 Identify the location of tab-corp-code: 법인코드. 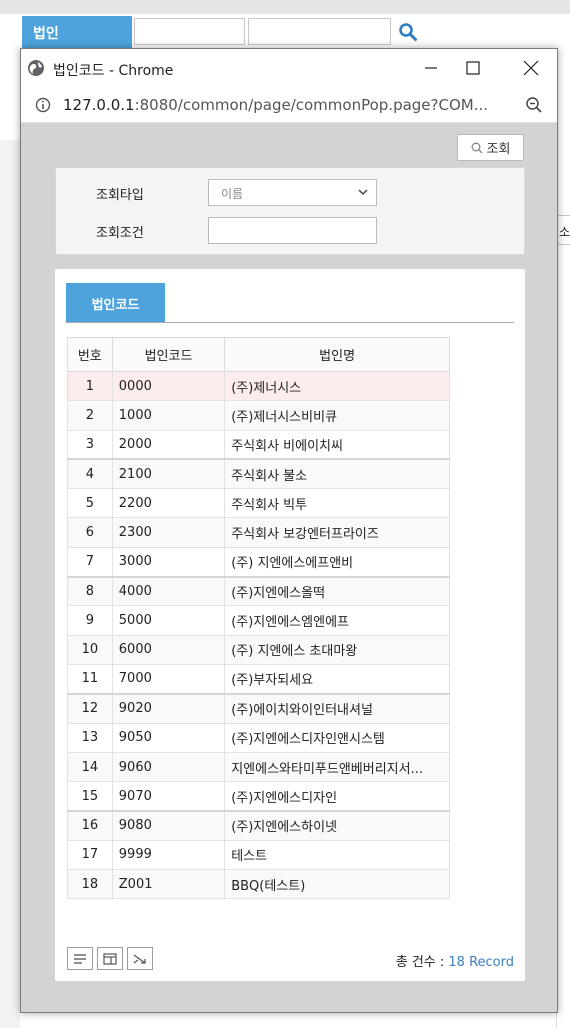
(115, 303).